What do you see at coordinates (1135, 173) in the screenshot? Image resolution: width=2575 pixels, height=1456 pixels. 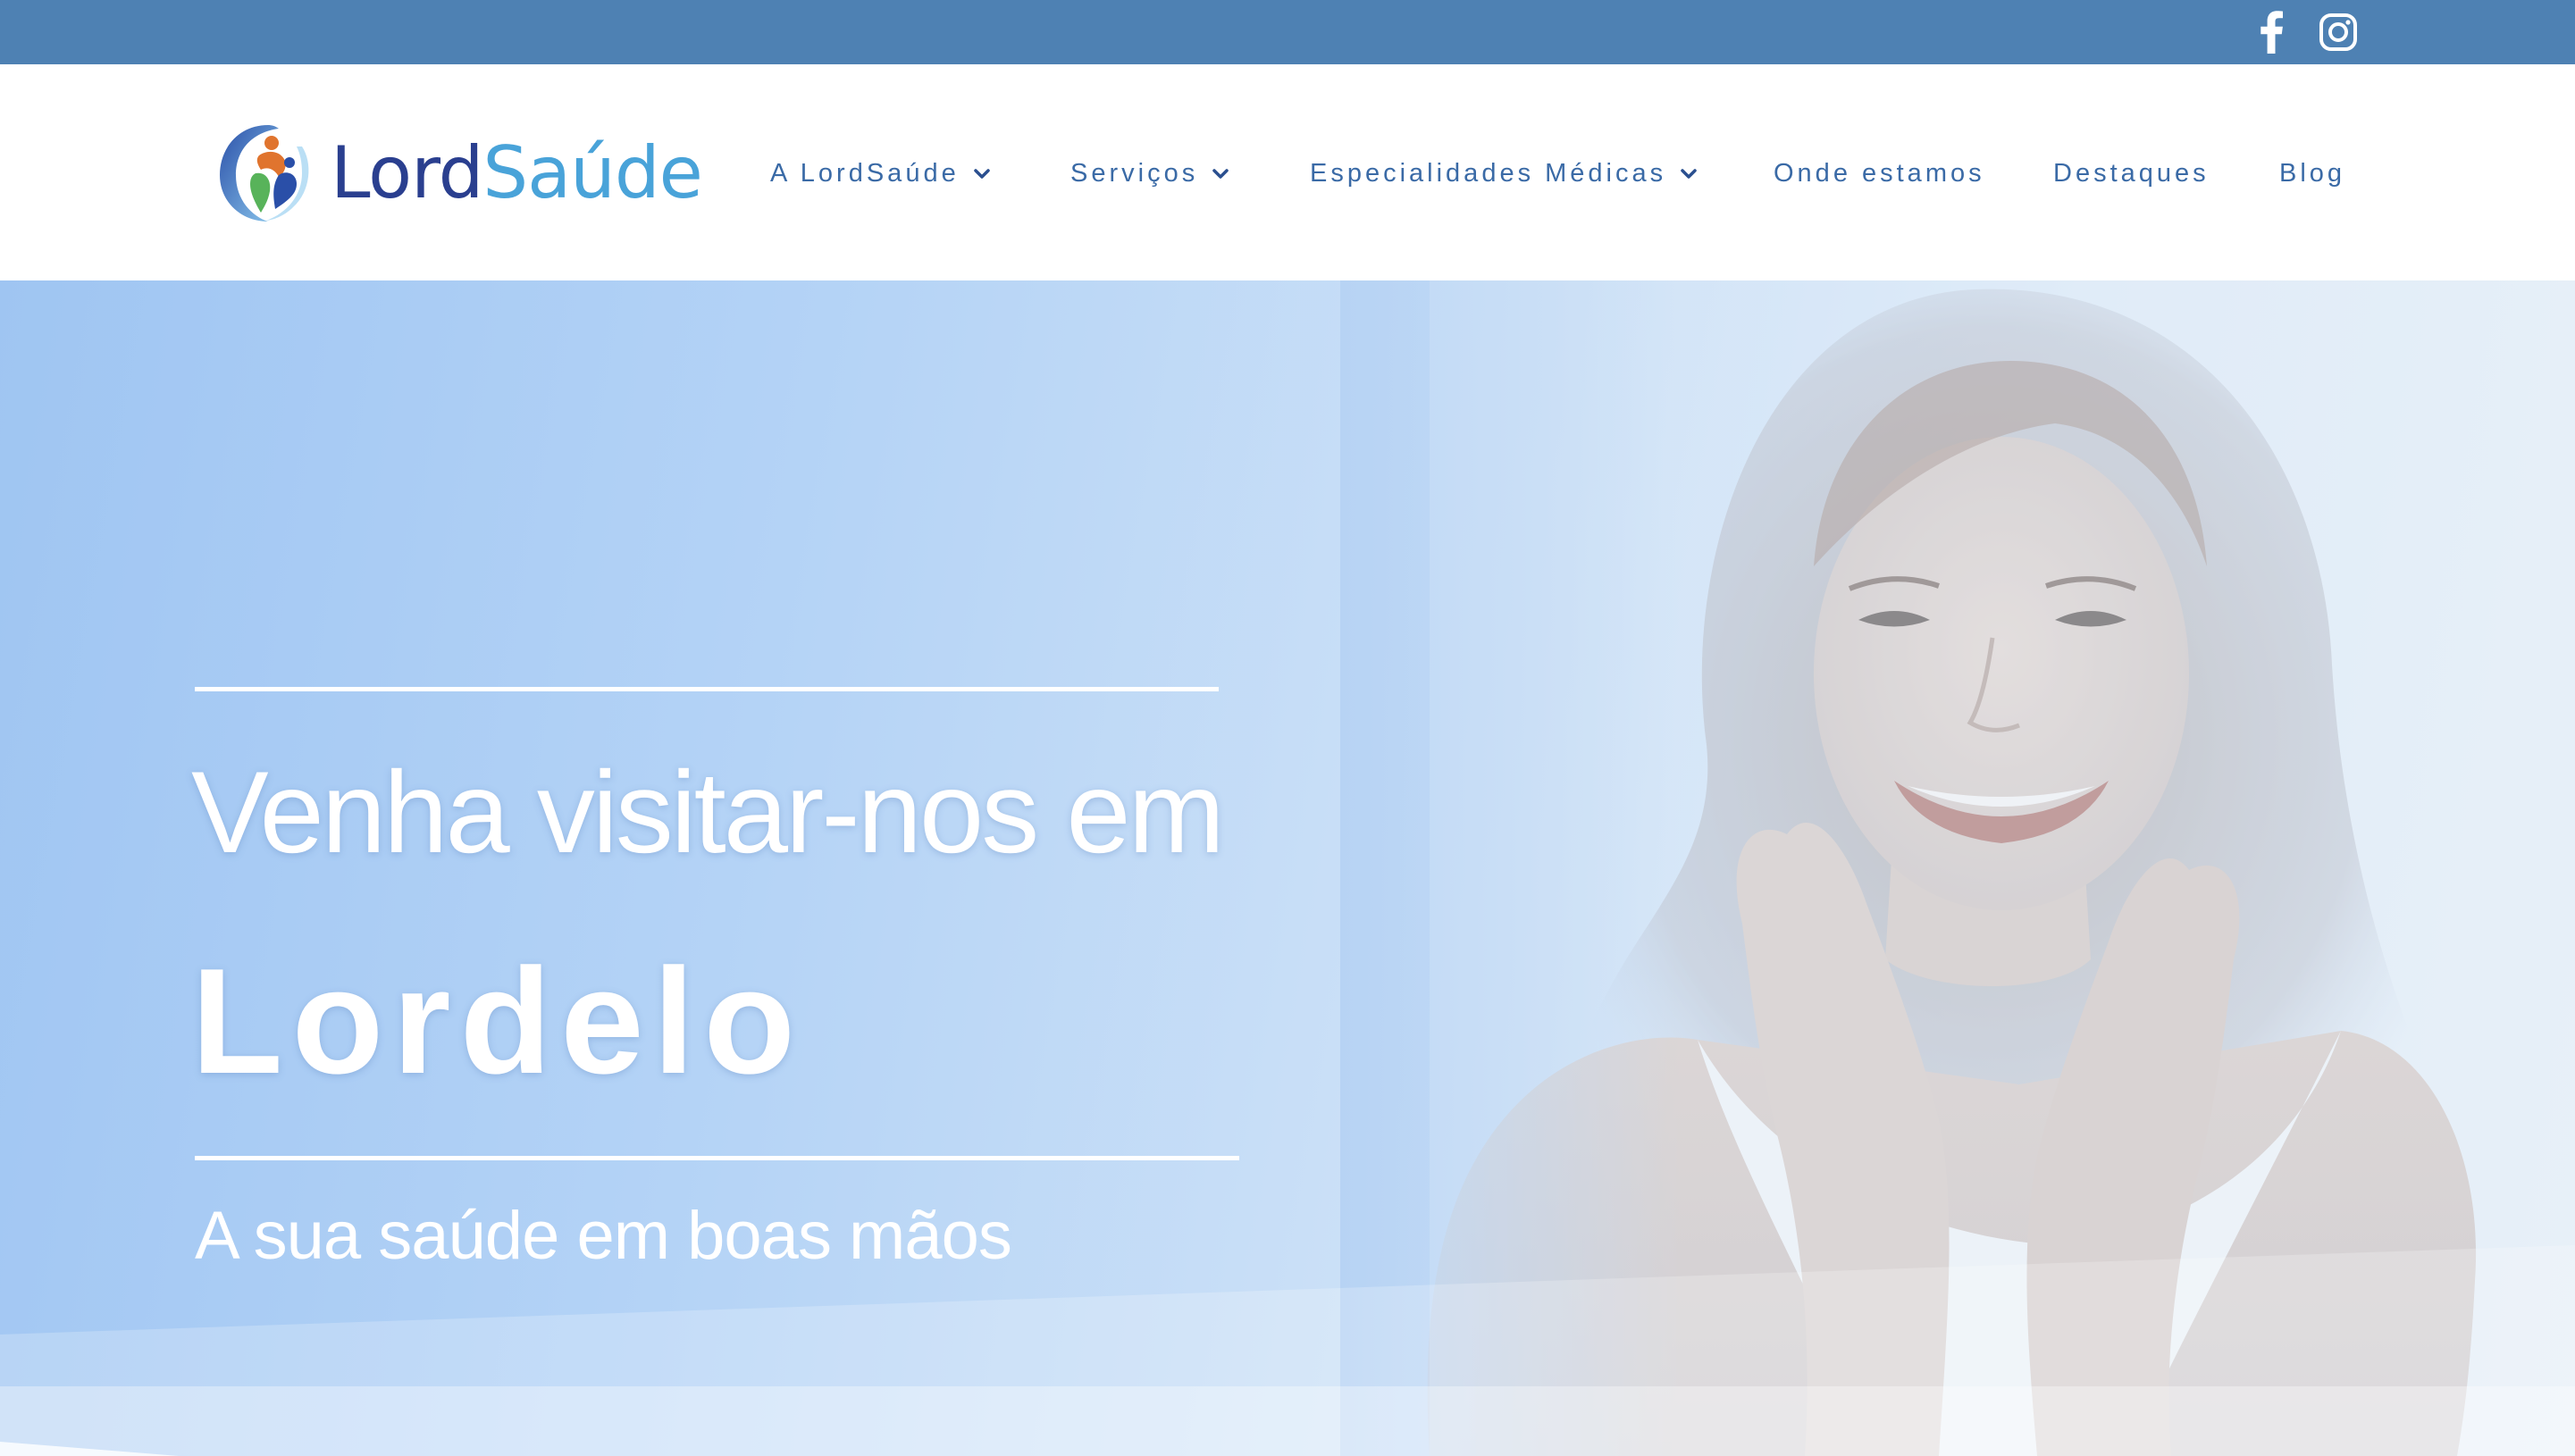 I see `nav-item-label: Serviços` at bounding box center [1135, 173].